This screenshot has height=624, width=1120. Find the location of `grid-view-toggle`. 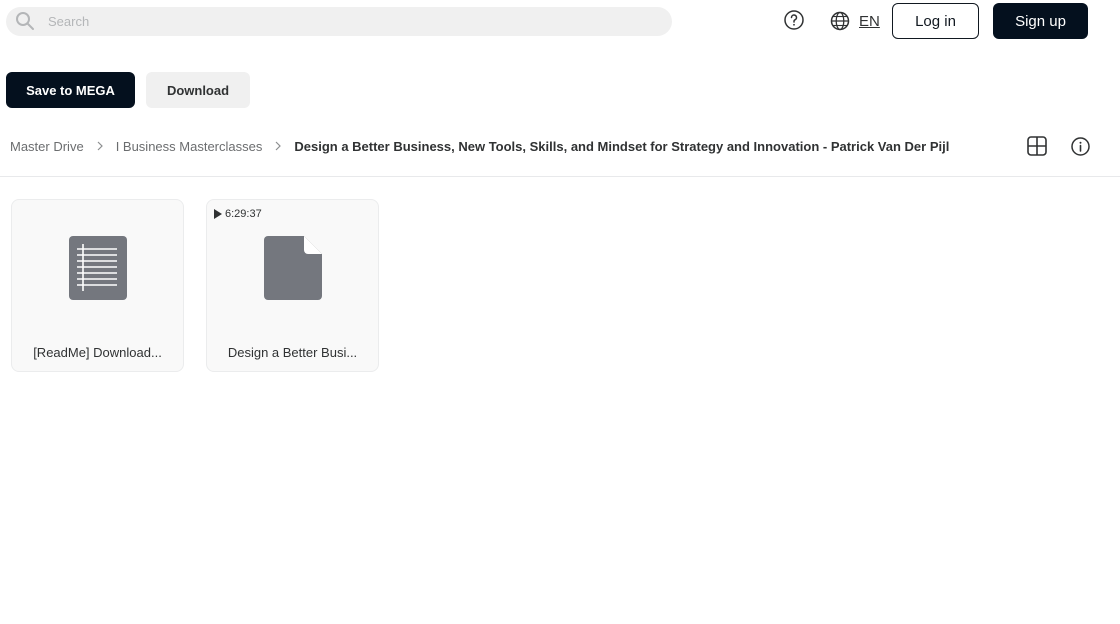

grid-view-toggle is located at coordinates (1037, 146).